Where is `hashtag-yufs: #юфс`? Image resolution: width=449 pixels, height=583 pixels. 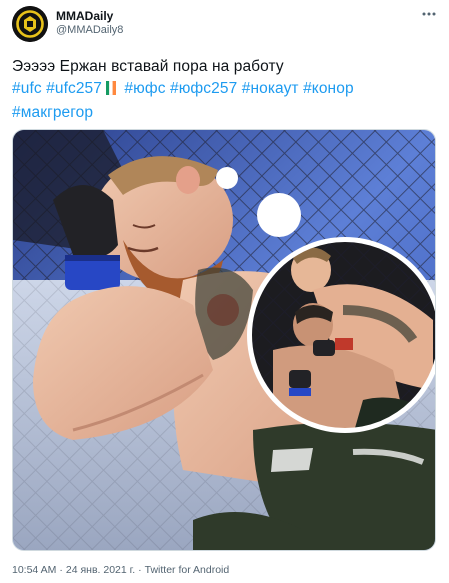 hashtag-yufs: #юфс is located at coordinates (144, 88).